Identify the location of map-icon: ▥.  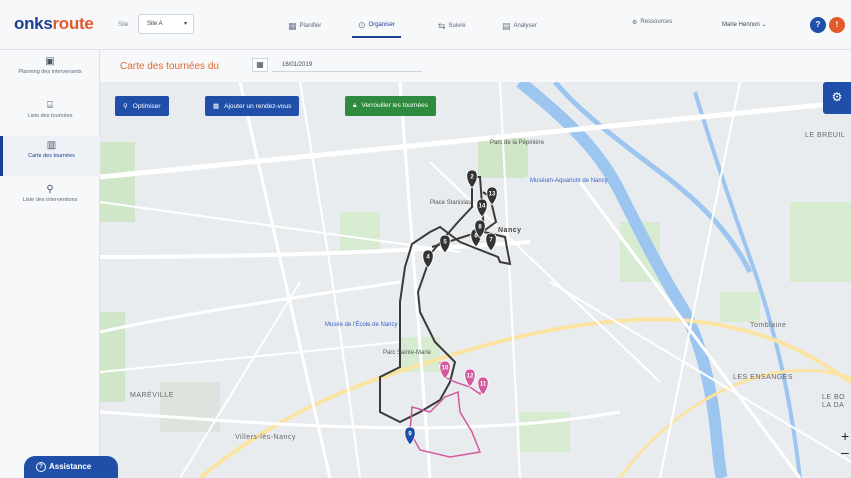
(51, 145).